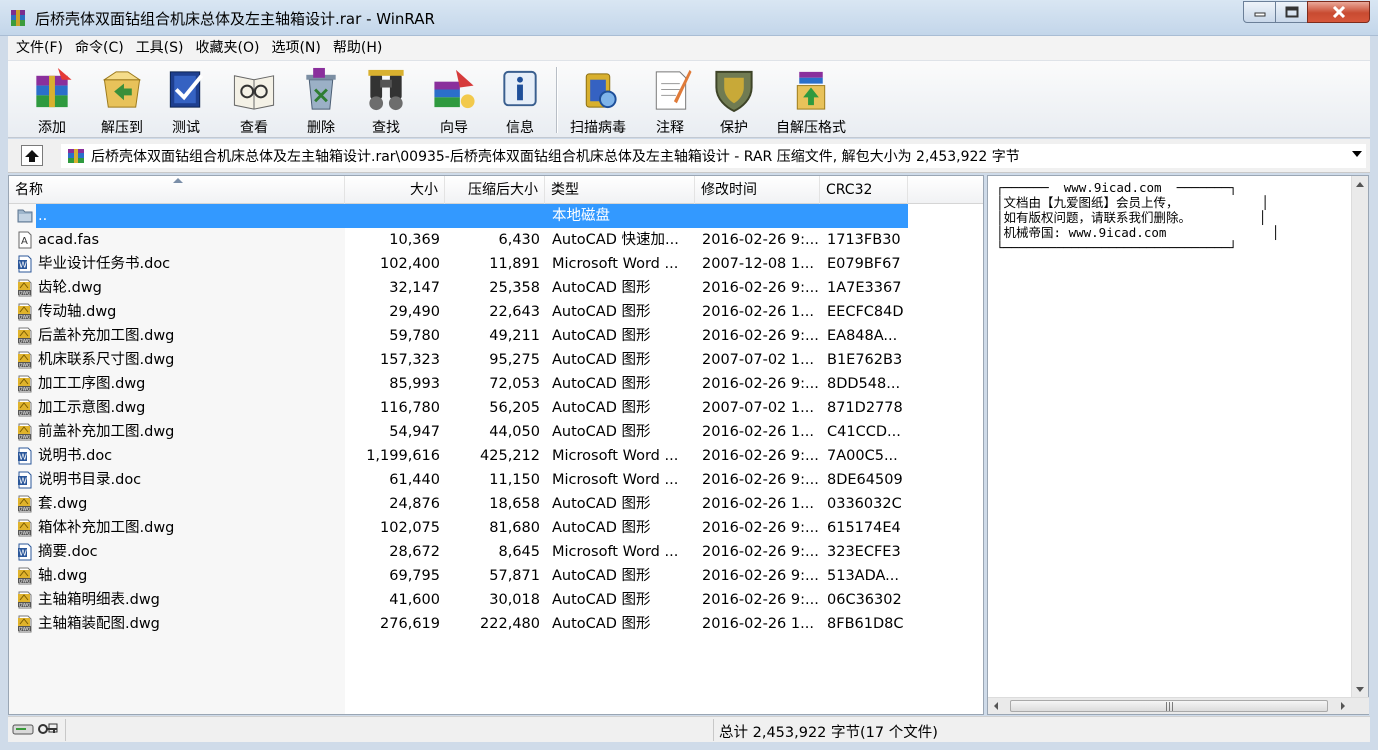 Image resolution: width=1378 pixels, height=750 pixels. Describe the element at coordinates (32, 155) in the screenshot. I see `up-folder-button` at that location.